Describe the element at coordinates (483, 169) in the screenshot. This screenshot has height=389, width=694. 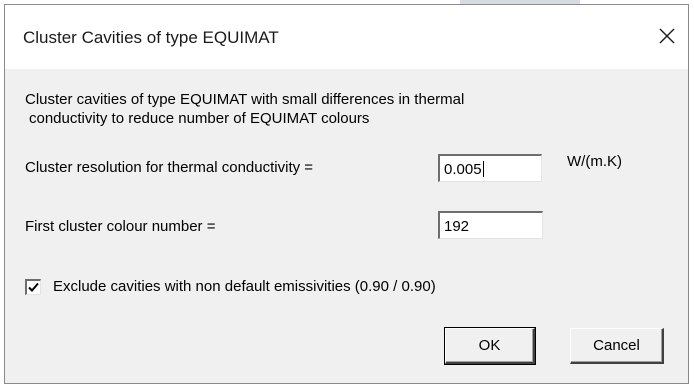
I see `text-caret` at that location.